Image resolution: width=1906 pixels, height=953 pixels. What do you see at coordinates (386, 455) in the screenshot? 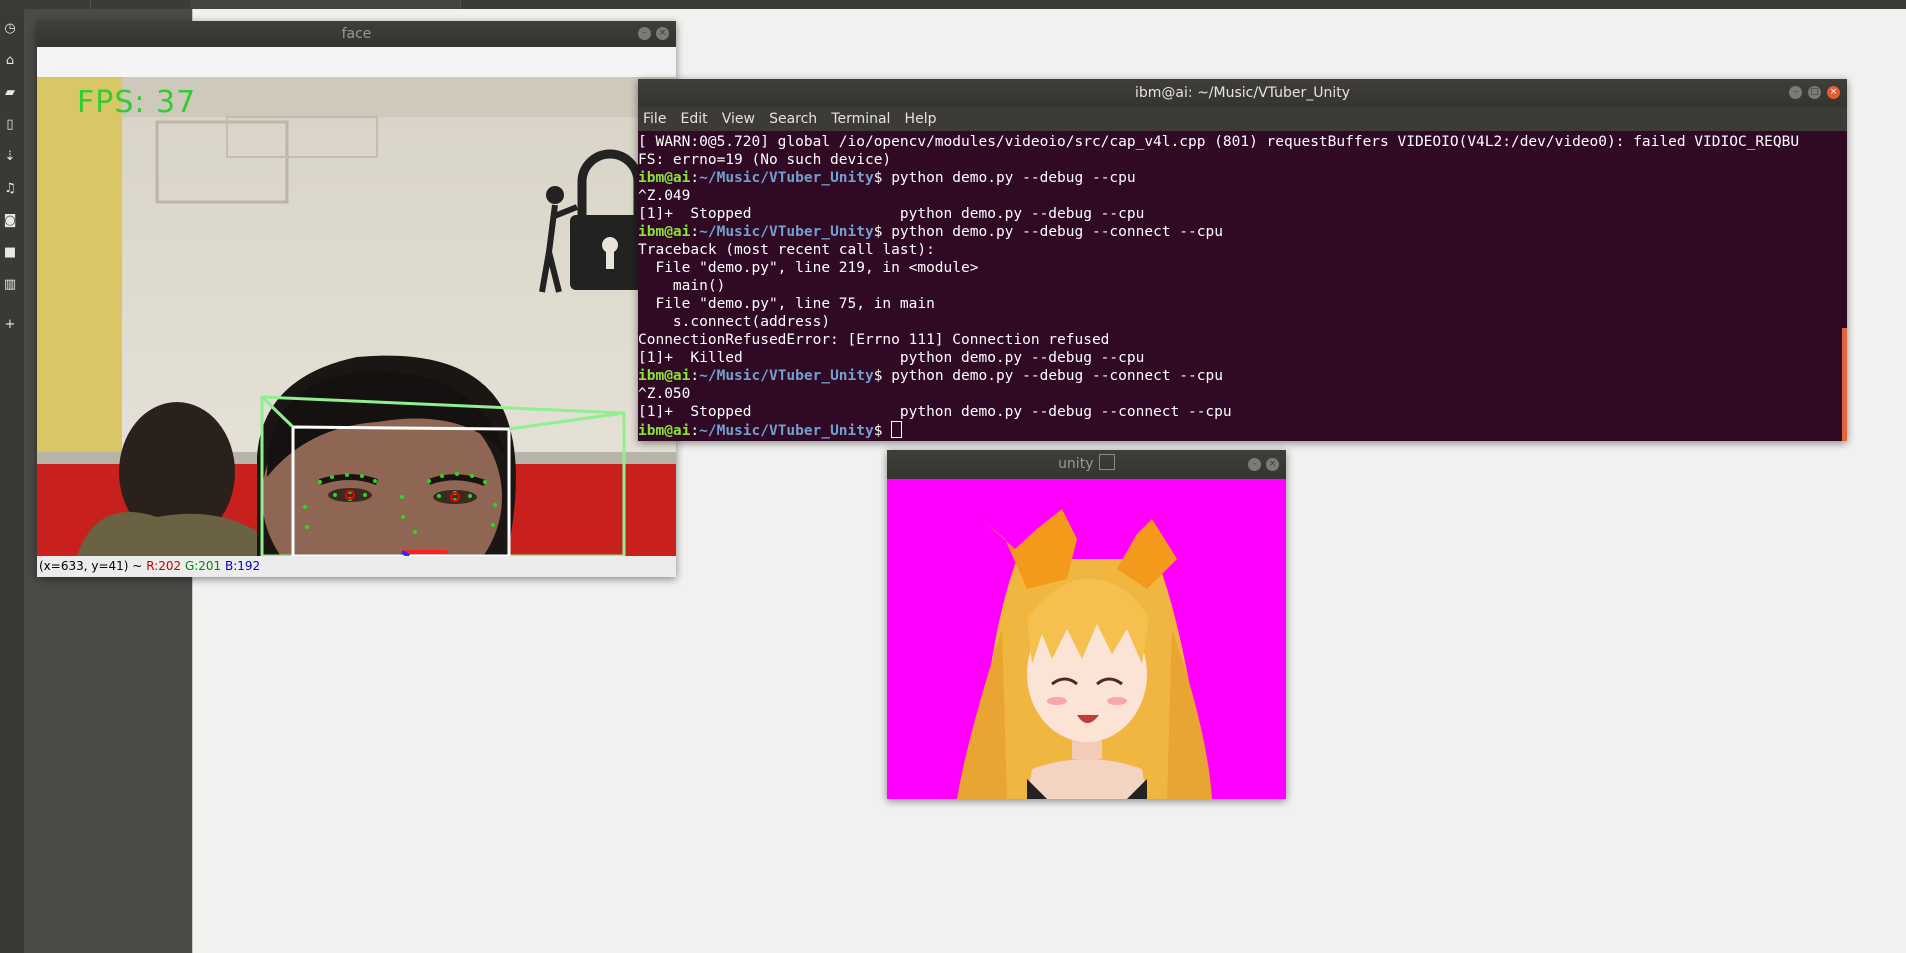
I see `main-person` at bounding box center [386, 455].